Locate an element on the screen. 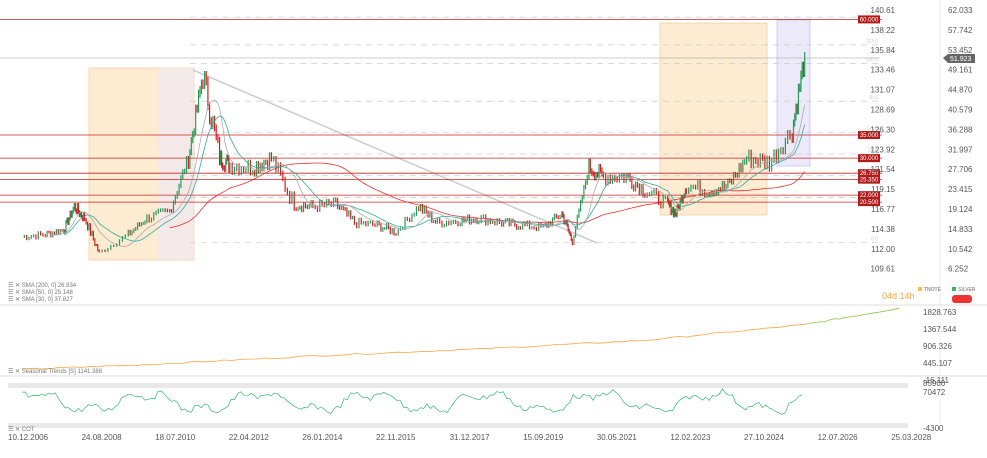 The image size is (987, 458). x-axis-tick: 18.07.2010 is located at coordinates (175, 437).